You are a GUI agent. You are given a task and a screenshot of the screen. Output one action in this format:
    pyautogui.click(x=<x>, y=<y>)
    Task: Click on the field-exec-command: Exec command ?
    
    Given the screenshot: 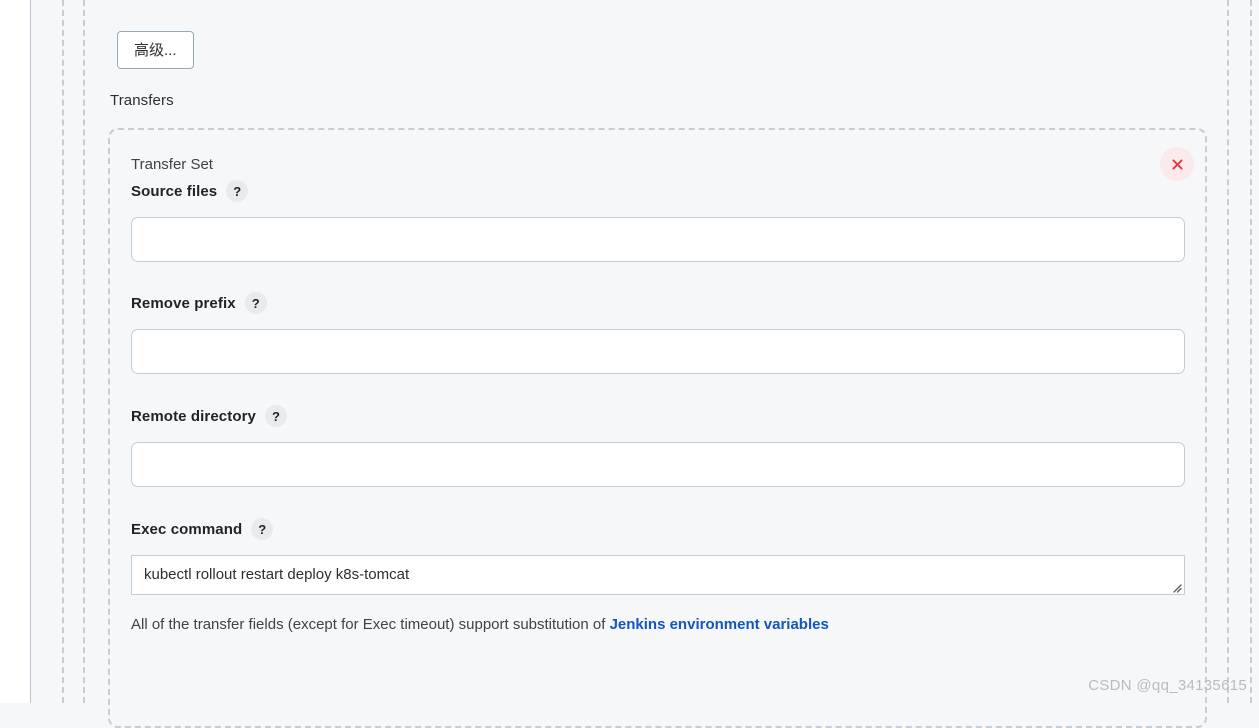 What is the action you would take?
    pyautogui.click(x=658, y=556)
    